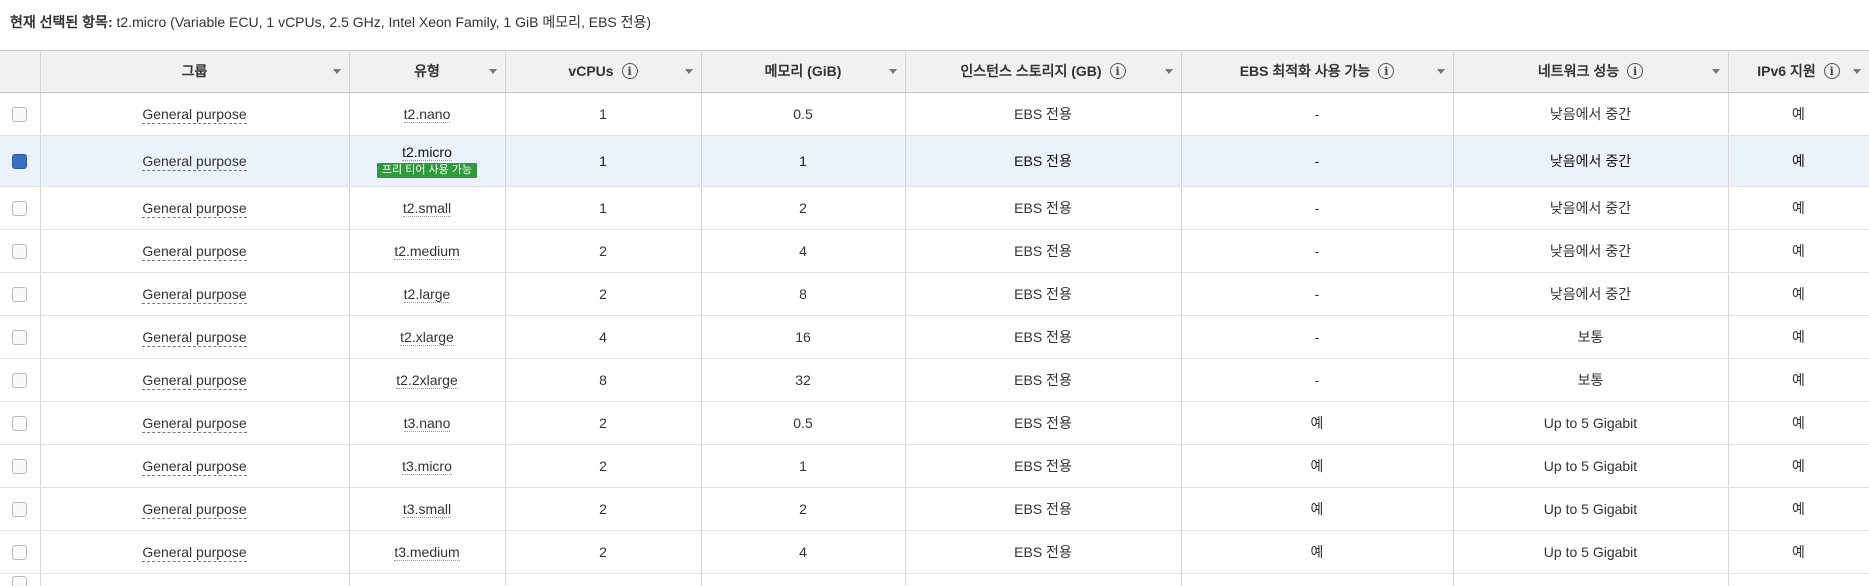 The image size is (1869, 586). I want to click on memory-value: 16, so click(803, 336).